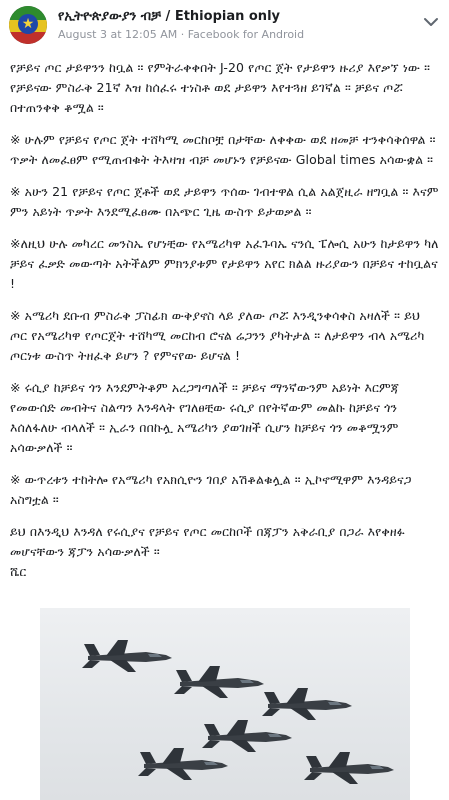  What do you see at coordinates (431, 22) in the screenshot?
I see `chevron-down-icon` at bounding box center [431, 22].